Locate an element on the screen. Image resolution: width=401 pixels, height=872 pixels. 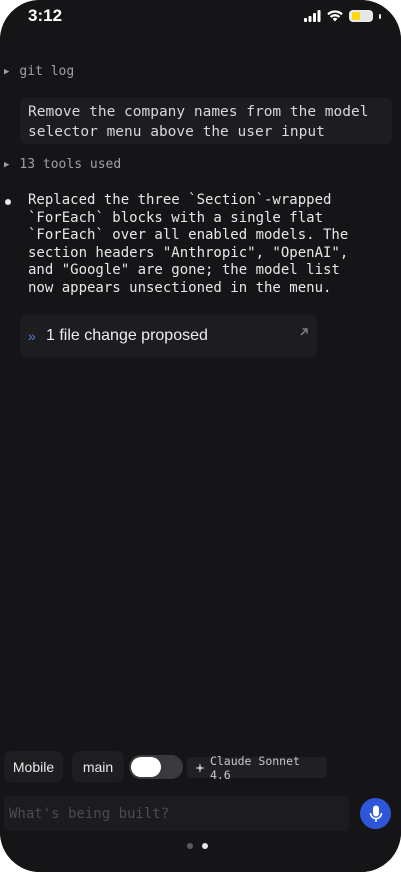
battery-cap is located at coordinates (380, 16).